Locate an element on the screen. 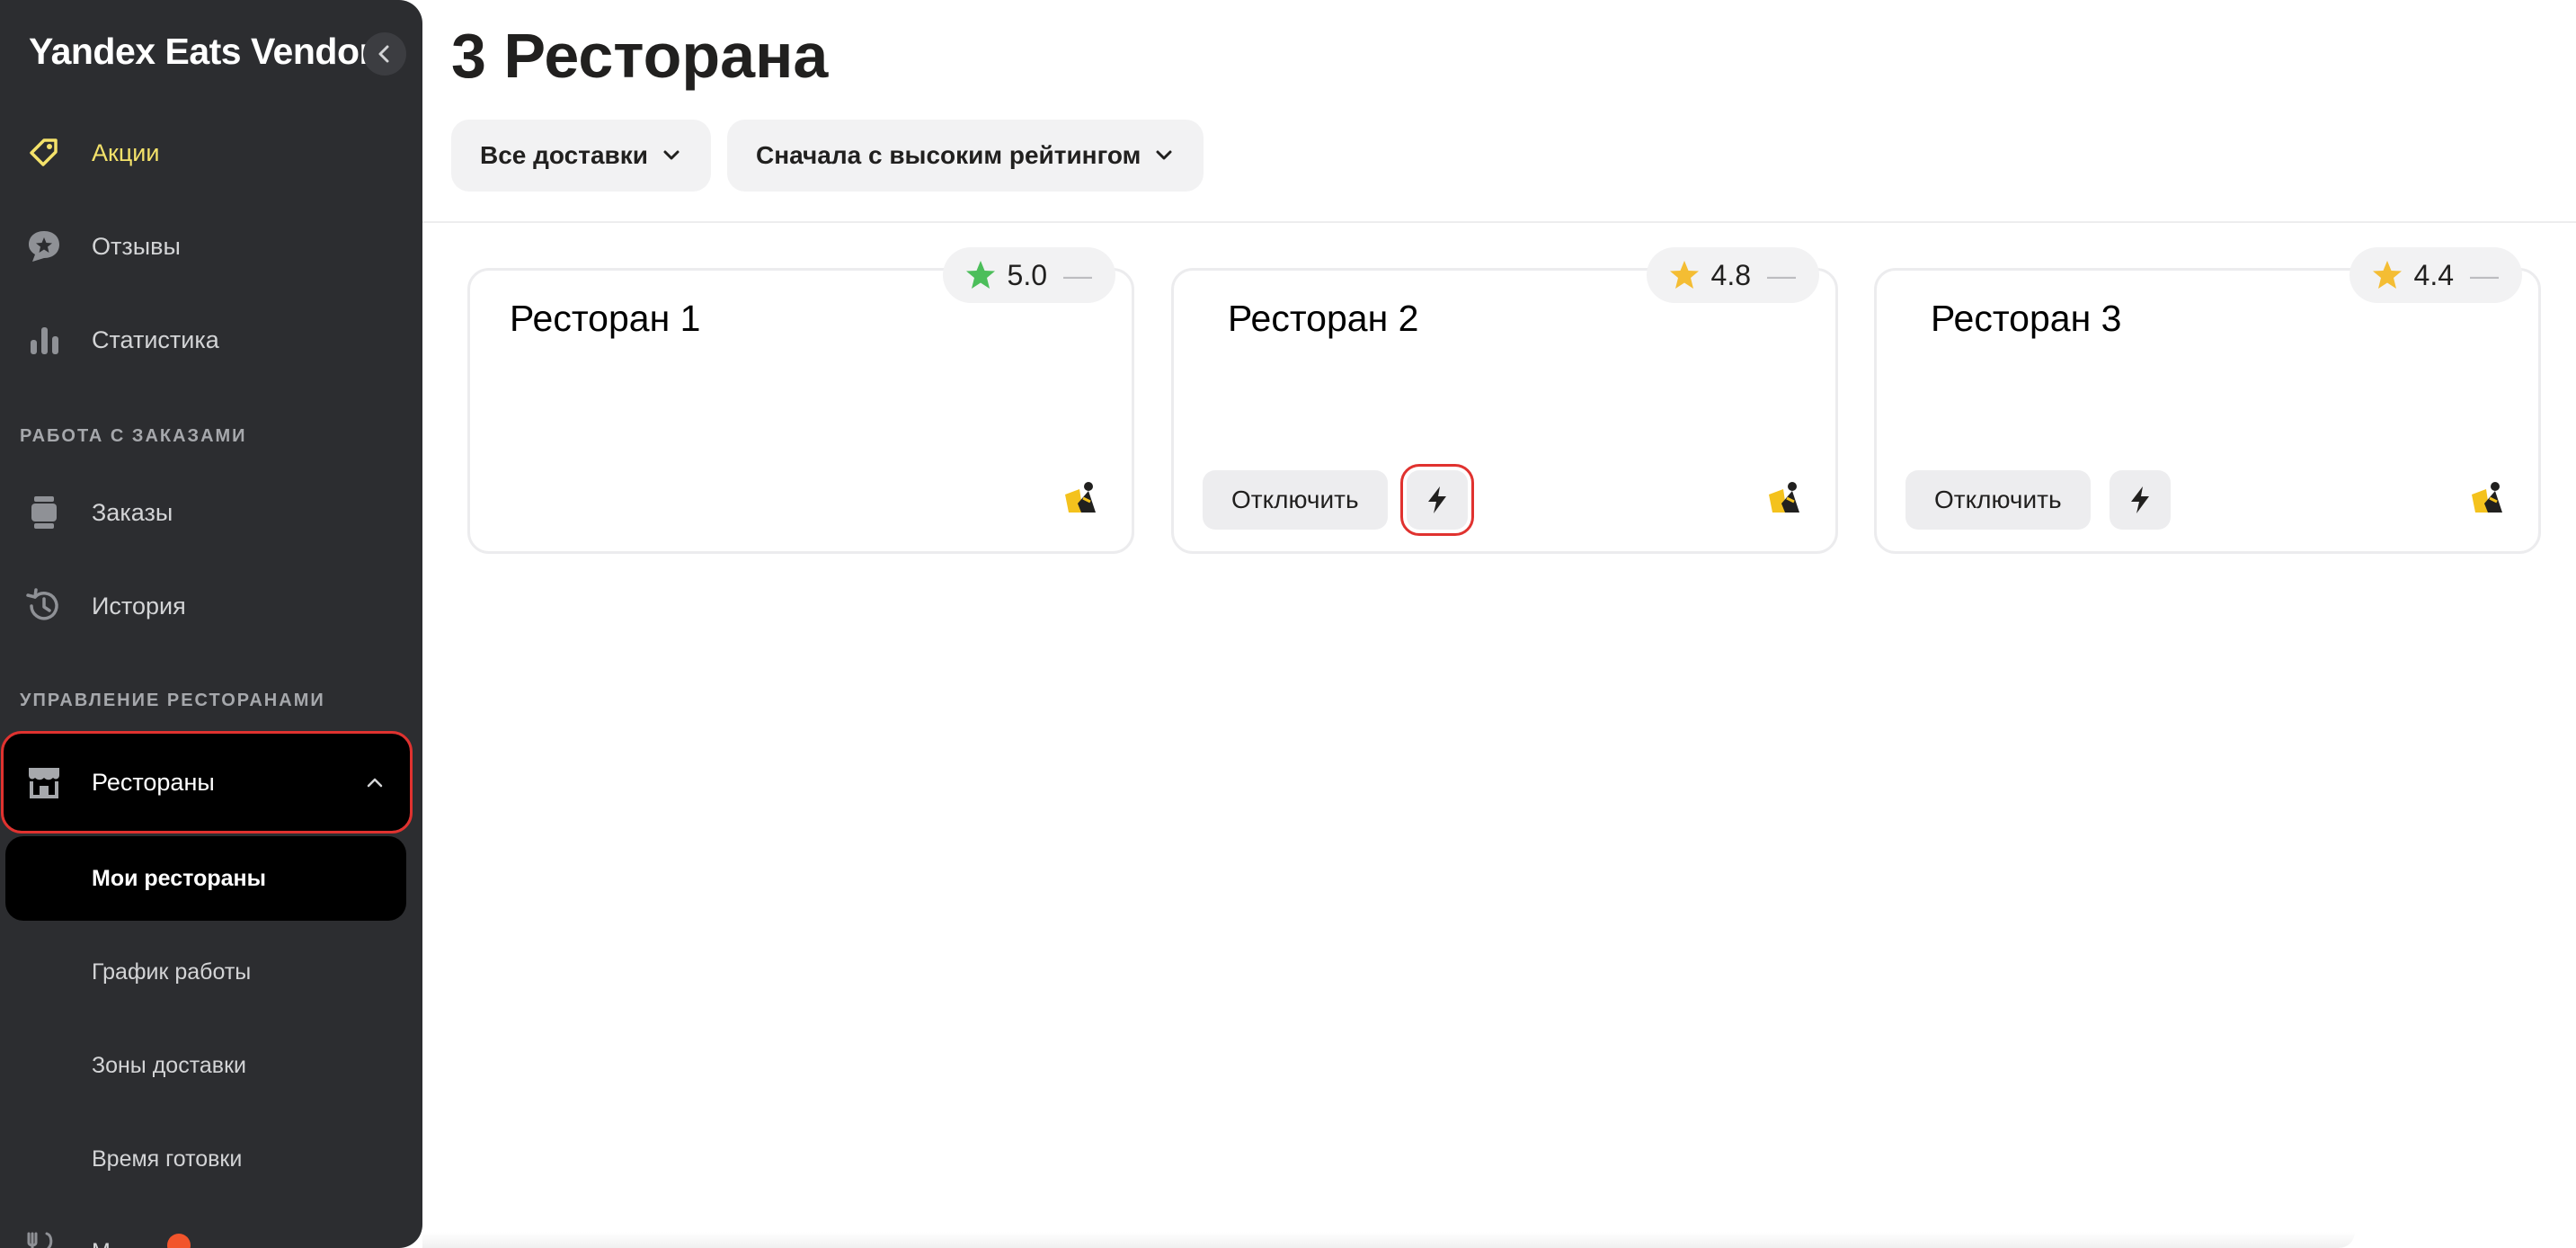 This screenshot has width=2576, height=1248. rating-value: 5.0 is located at coordinates (1027, 274).